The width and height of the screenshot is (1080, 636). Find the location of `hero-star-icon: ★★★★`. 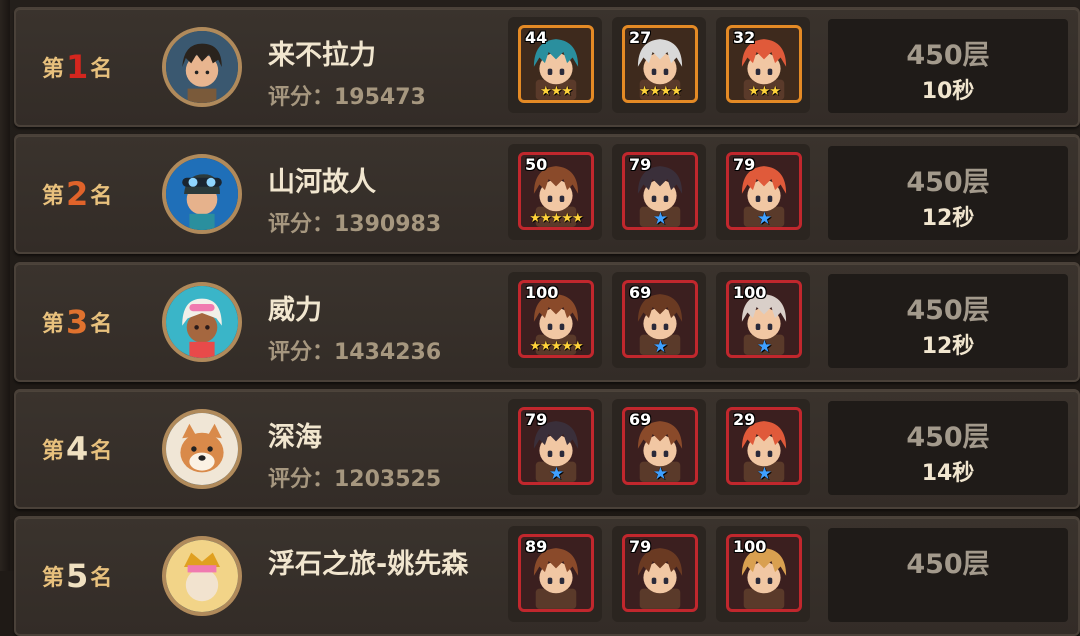

hero-star-icon: ★★★★ is located at coordinates (660, 91).